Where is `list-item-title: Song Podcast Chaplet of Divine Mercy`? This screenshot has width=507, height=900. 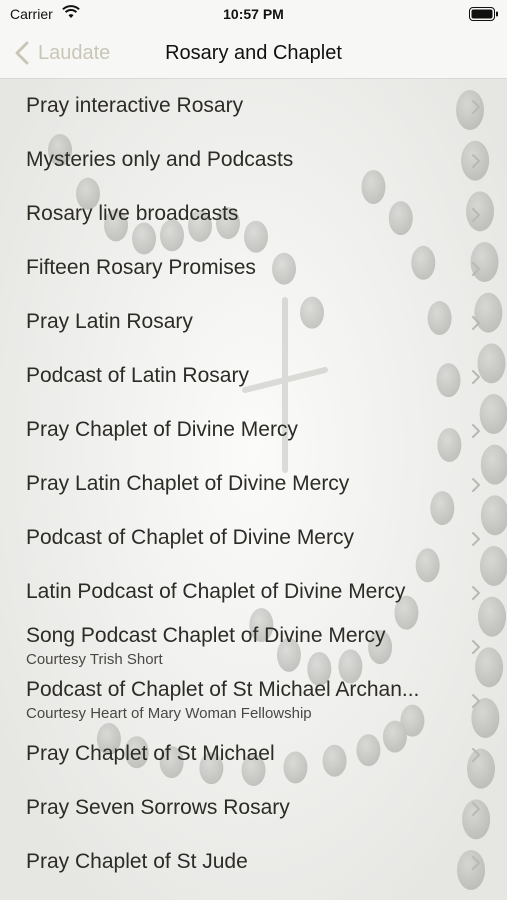 list-item-title: Song Podcast Chaplet of Divine Mercy is located at coordinates (206, 635).